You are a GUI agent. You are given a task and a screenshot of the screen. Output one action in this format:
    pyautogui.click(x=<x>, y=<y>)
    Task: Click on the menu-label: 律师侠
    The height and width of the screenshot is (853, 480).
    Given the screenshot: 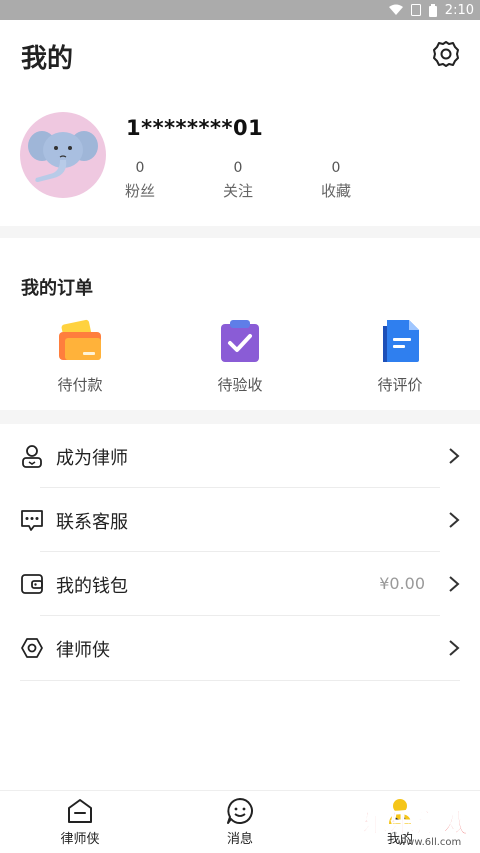 What is the action you would take?
    pyautogui.click(x=83, y=650)
    